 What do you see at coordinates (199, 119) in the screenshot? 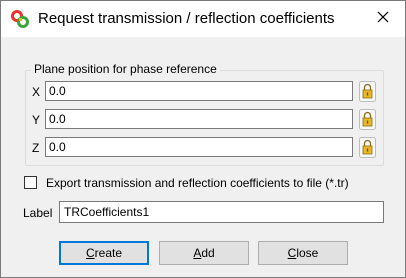
I see `y-input` at bounding box center [199, 119].